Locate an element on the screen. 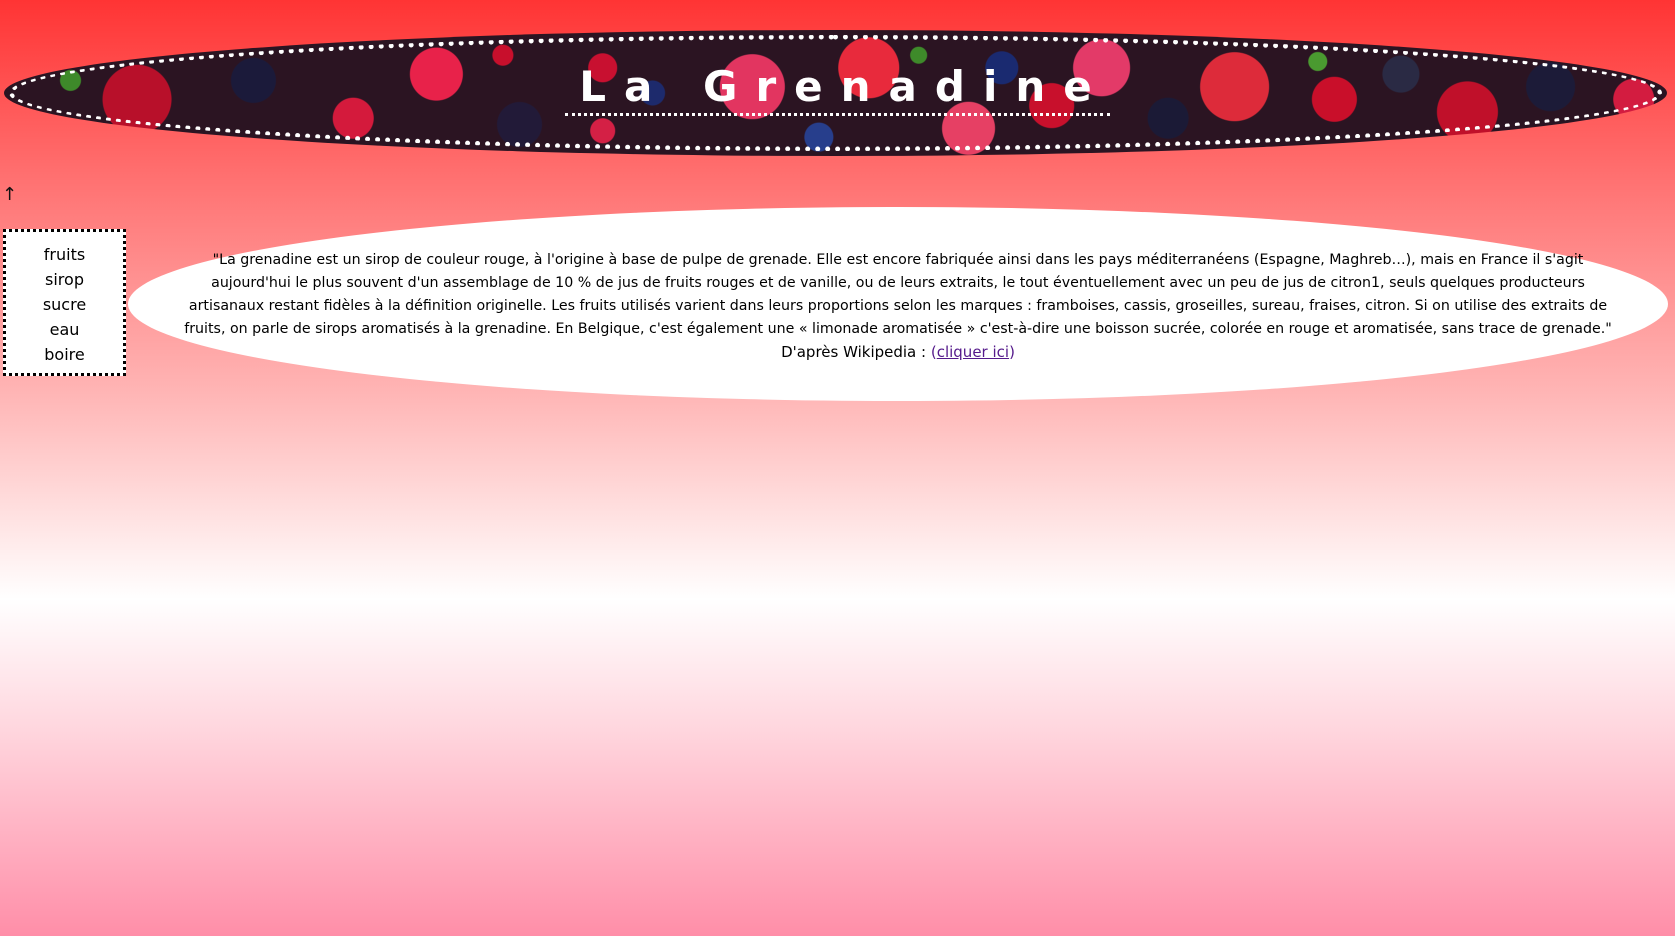 The width and height of the screenshot is (1675, 936). paren-close: ) is located at coordinates (1012, 352).